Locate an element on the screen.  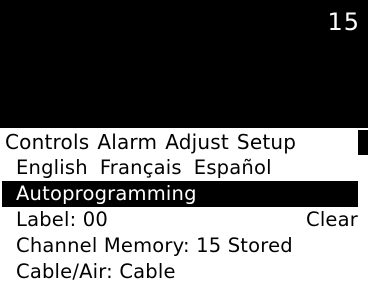
language-option-english: English is located at coordinates (52, 168).